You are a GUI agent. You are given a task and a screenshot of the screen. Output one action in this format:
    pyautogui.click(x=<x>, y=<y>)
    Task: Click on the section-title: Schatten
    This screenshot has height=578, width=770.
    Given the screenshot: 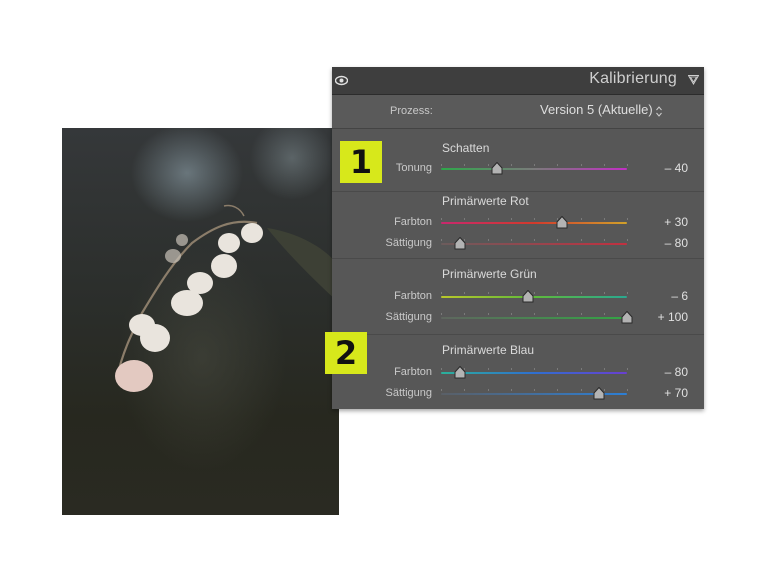 What is the action you would take?
    pyautogui.click(x=466, y=148)
    